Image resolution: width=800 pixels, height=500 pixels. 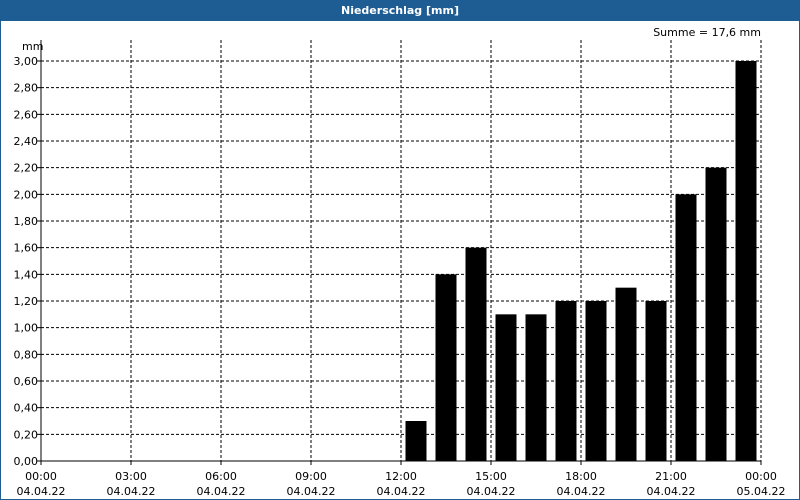 What do you see at coordinates (671, 476) in the screenshot?
I see `x-tick-time: 21:00` at bounding box center [671, 476].